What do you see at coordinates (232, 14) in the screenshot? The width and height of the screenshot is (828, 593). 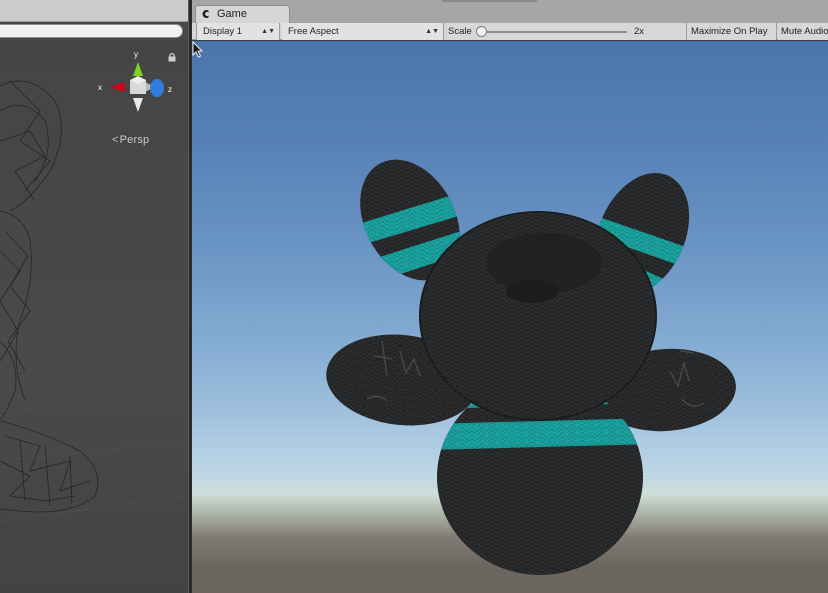 I see `tab-game-label: Game` at bounding box center [232, 14].